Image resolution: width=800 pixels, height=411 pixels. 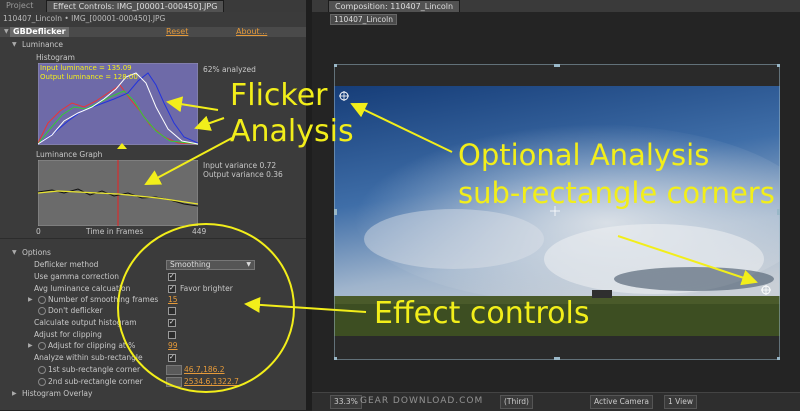 What do you see at coordinates (279, 95) in the screenshot?
I see `annotation-flicker: Flicker` at bounding box center [279, 95].